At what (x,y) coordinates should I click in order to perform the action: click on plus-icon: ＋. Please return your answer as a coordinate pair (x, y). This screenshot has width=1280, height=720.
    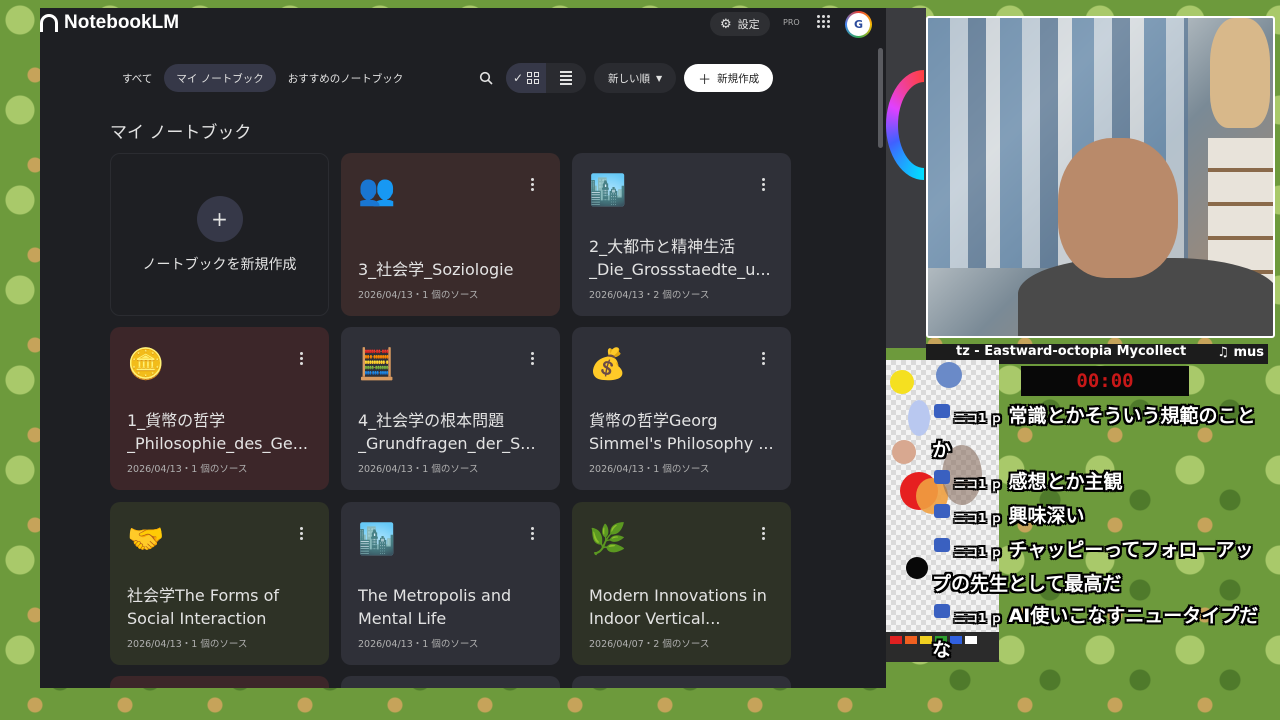
    Looking at the image, I should click on (705, 80).